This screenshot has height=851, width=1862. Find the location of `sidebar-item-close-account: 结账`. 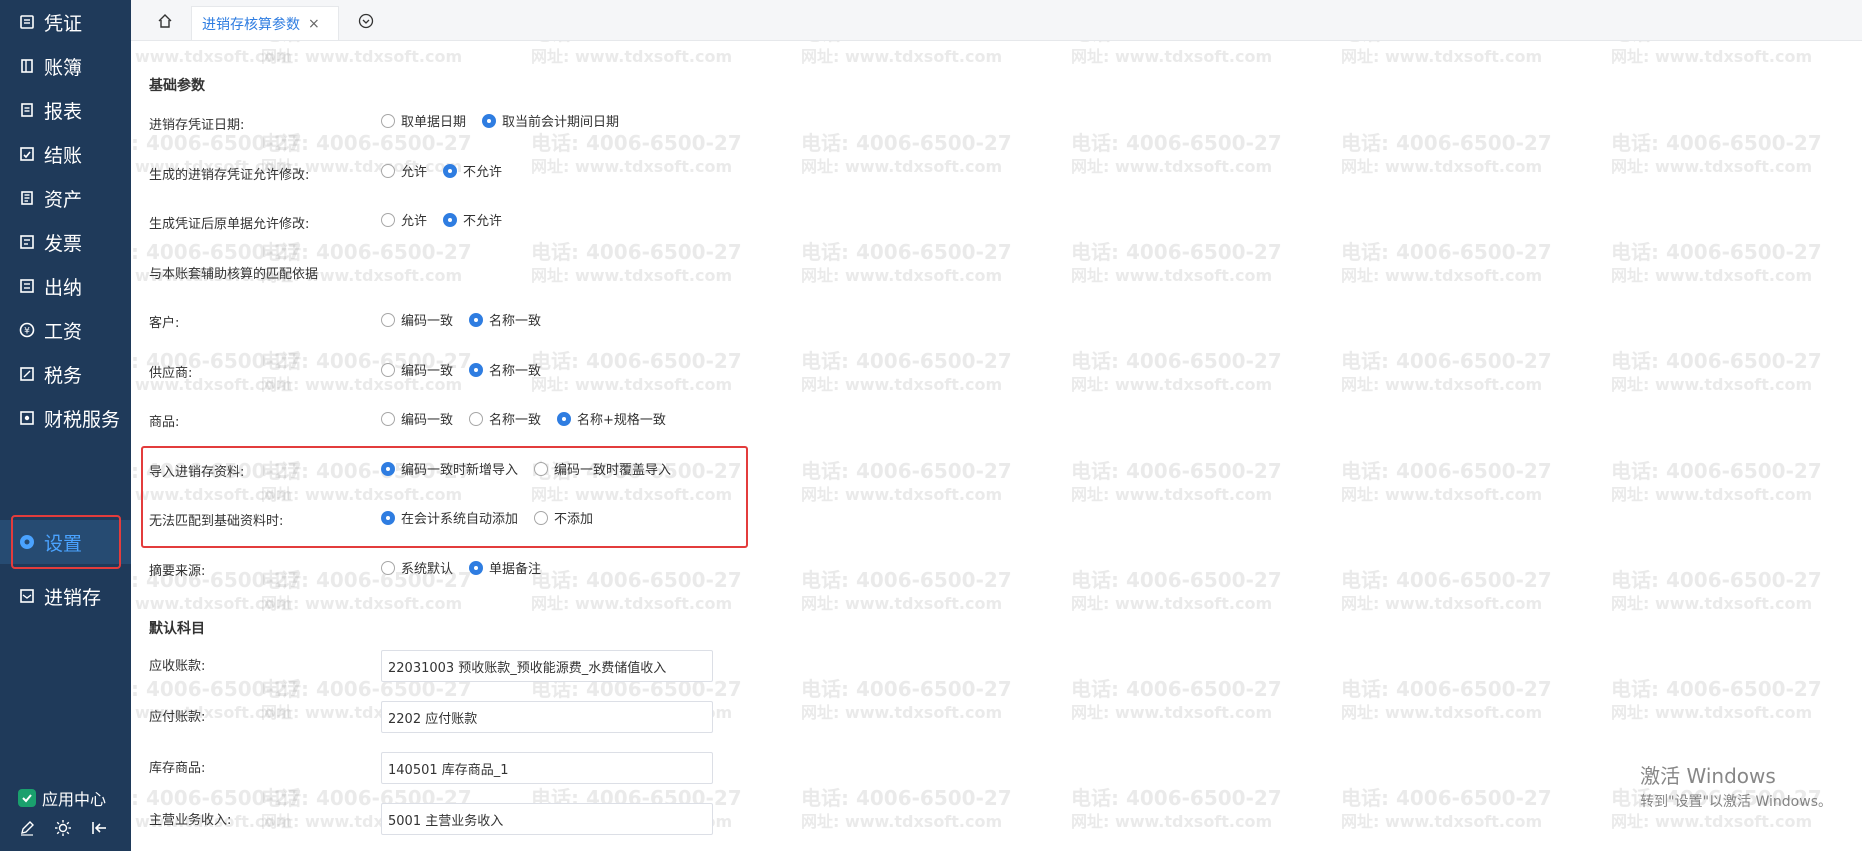

sidebar-item-close-account: 结账 is located at coordinates (65, 154).